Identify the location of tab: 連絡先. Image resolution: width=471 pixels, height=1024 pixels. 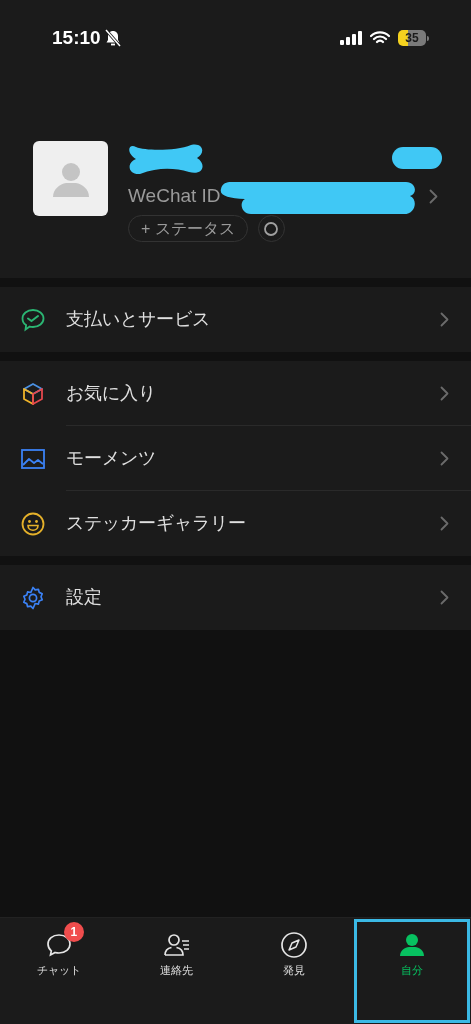
(176, 971).